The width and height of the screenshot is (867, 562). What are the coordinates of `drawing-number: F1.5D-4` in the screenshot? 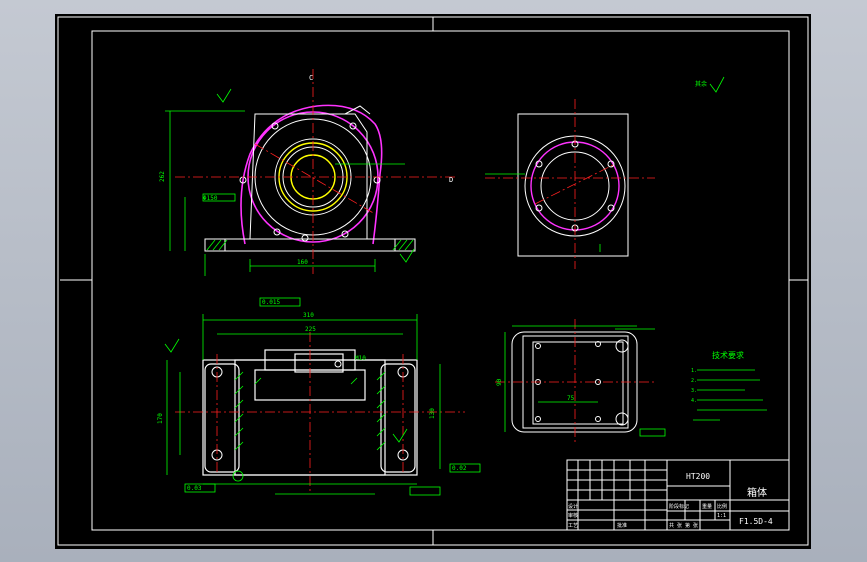 It's located at (756, 521).